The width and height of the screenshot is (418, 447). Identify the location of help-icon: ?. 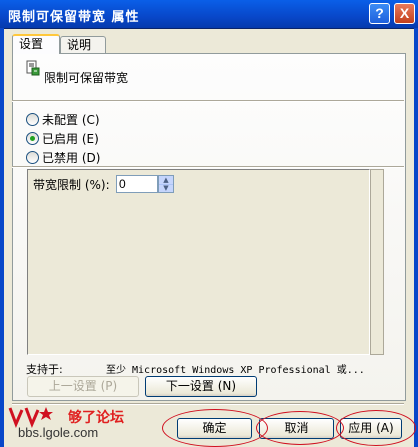
(379, 13).